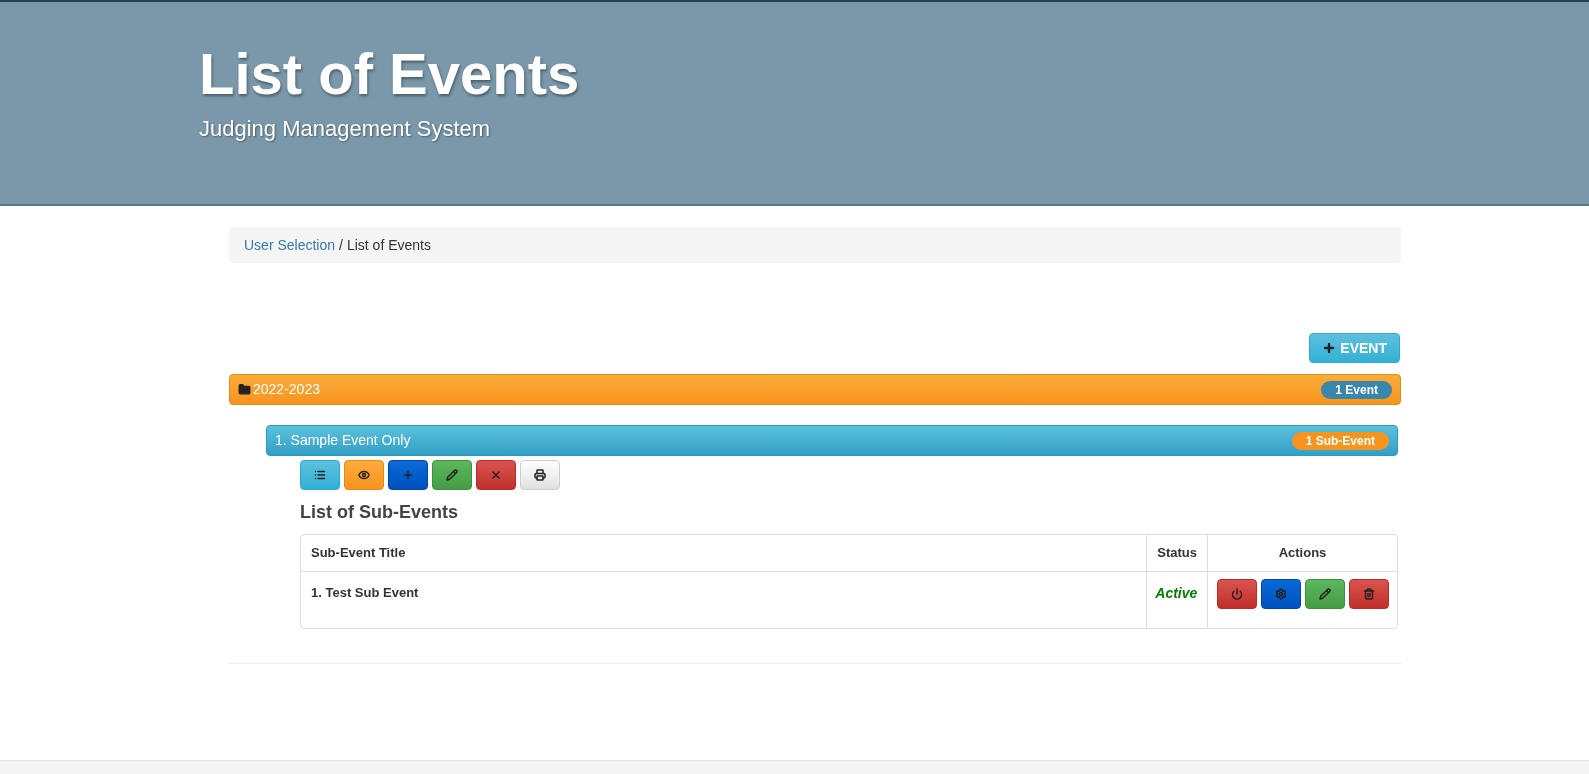  What do you see at coordinates (496, 475) in the screenshot?
I see `close-icon` at bounding box center [496, 475].